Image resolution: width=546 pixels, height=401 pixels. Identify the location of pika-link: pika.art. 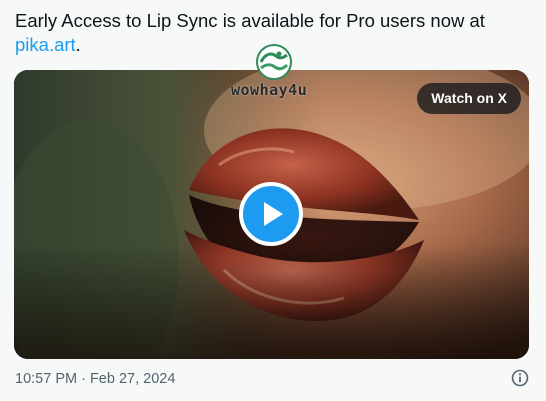
(45, 44).